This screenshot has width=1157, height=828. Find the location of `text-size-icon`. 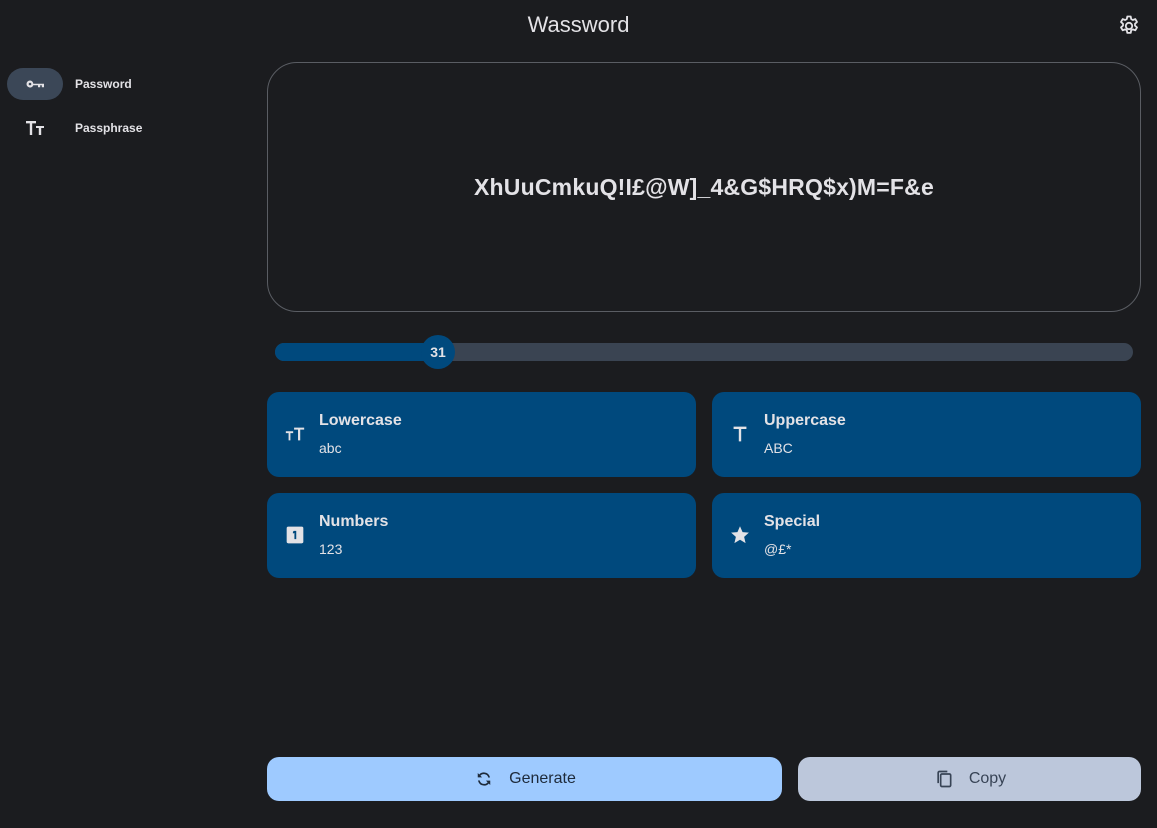

text-size-icon is located at coordinates (35, 128).